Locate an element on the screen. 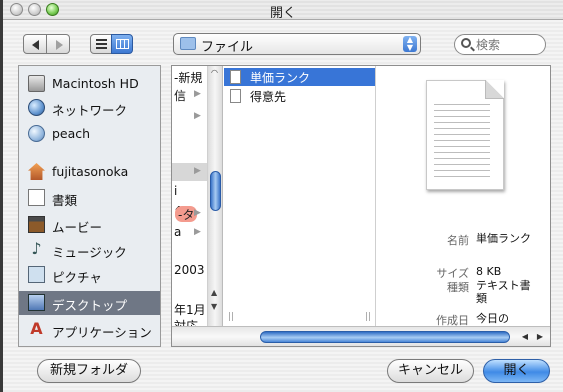  file-item-tanka-rank: 単価ランク is located at coordinates (299, 77).